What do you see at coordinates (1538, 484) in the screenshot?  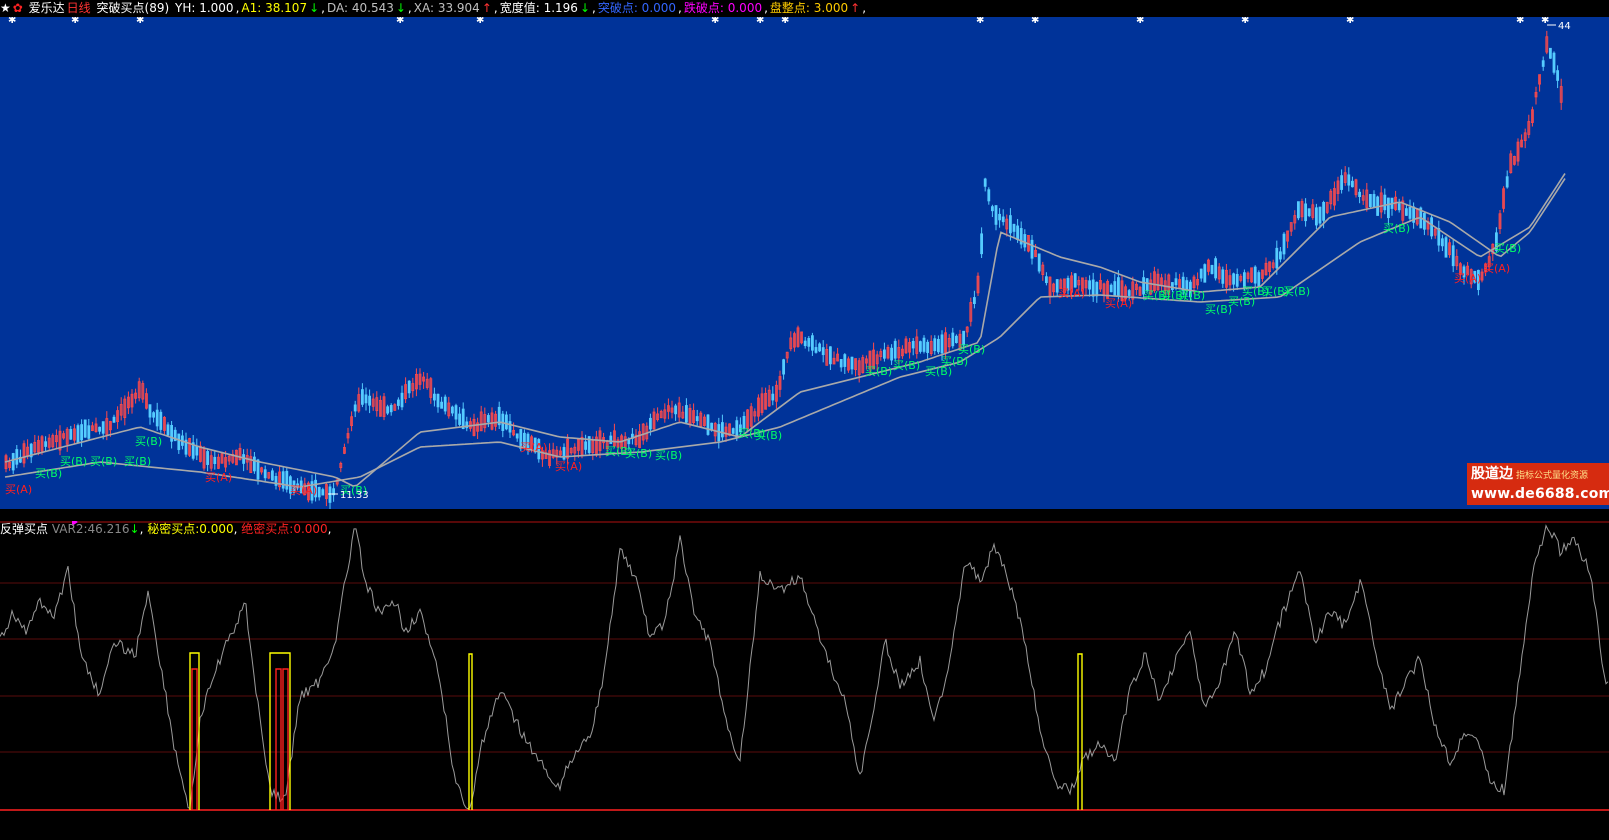 I see `site-watermark: 股道边 指标公式量化资源 www.de6688.com` at bounding box center [1538, 484].